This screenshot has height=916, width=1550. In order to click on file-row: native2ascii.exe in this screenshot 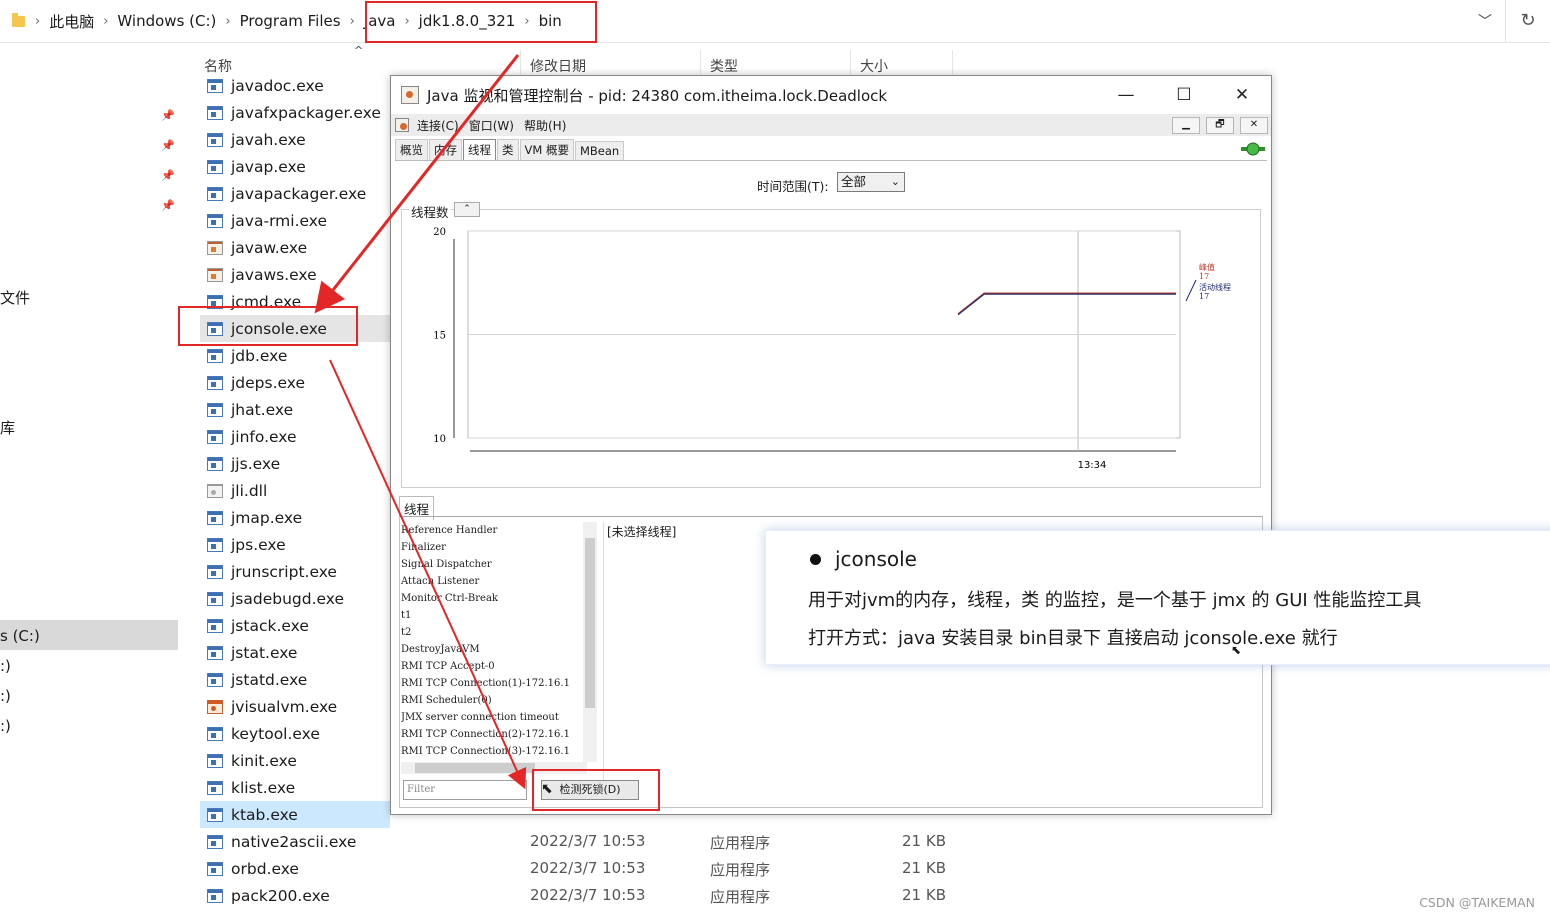, I will do `click(295, 841)`.